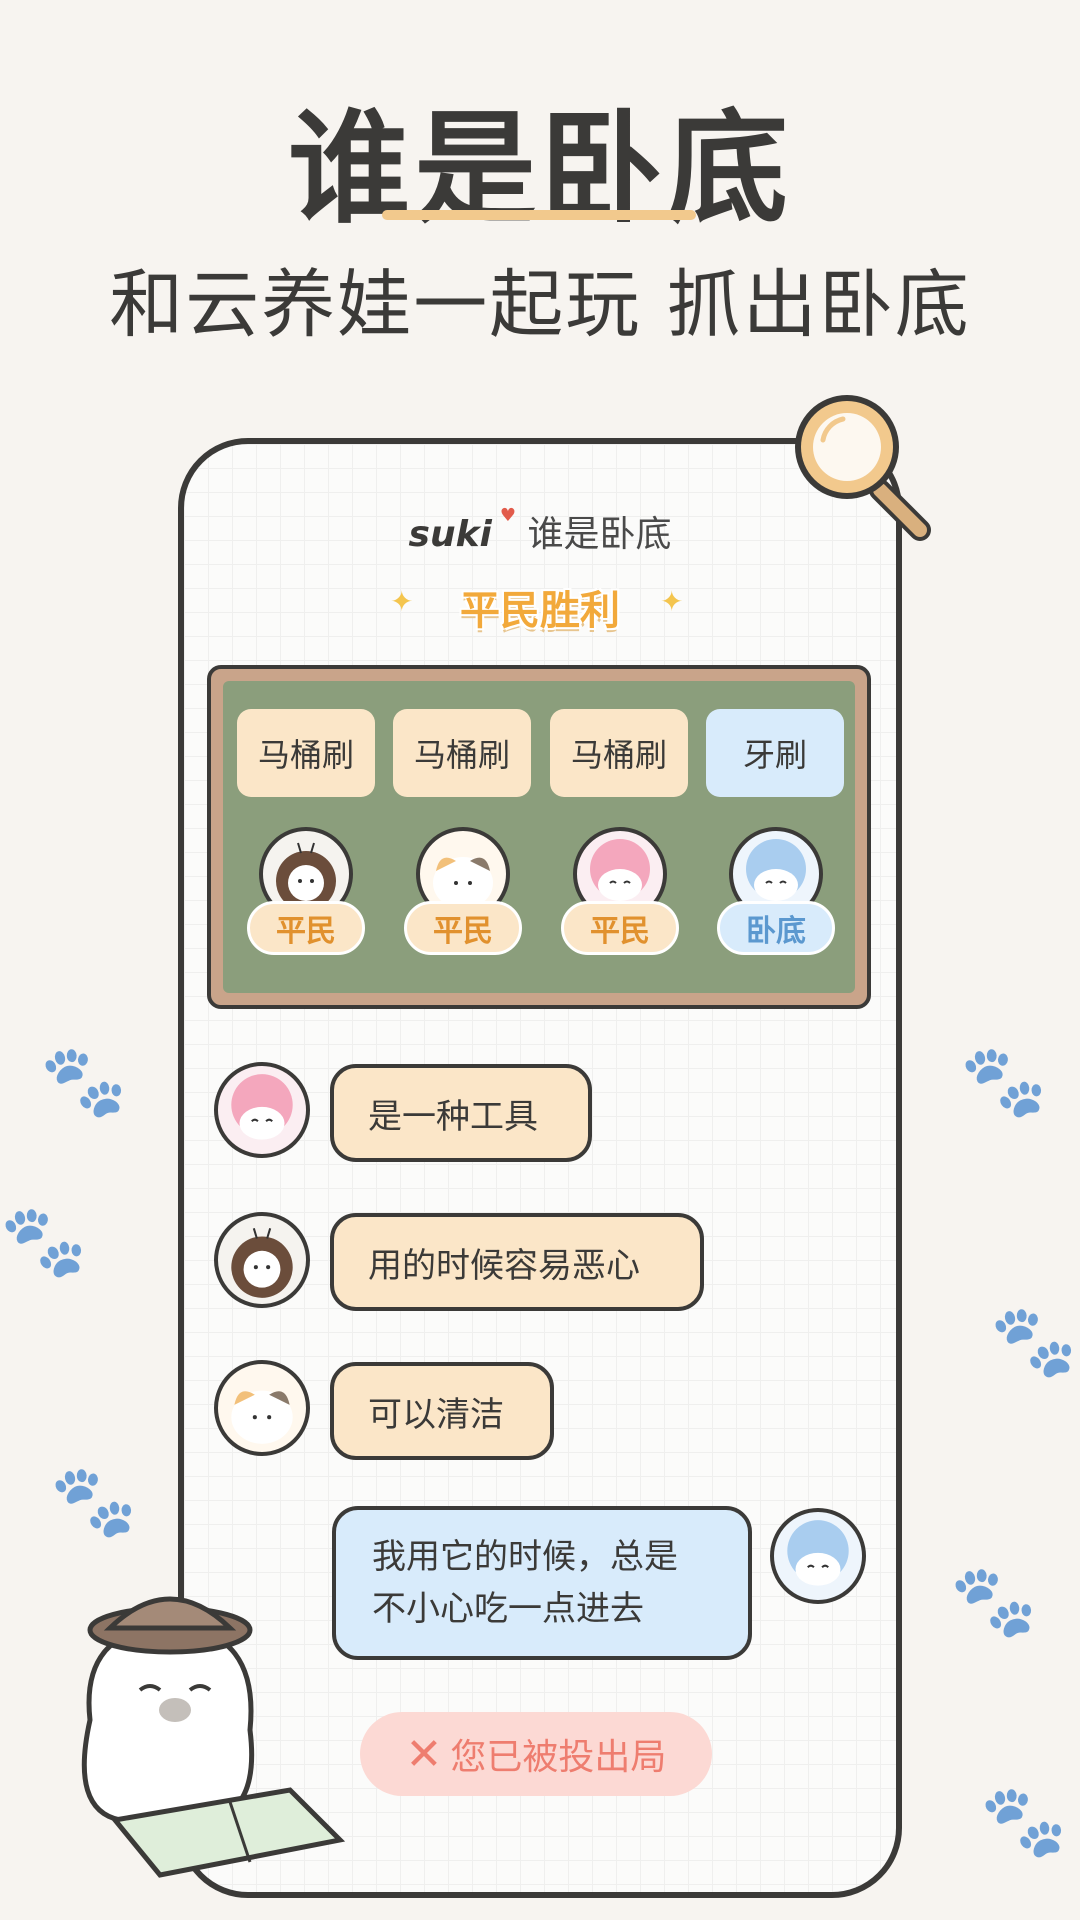  I want to click on eliminated-banner: ✕ 您已被投出局, so click(536, 1754).